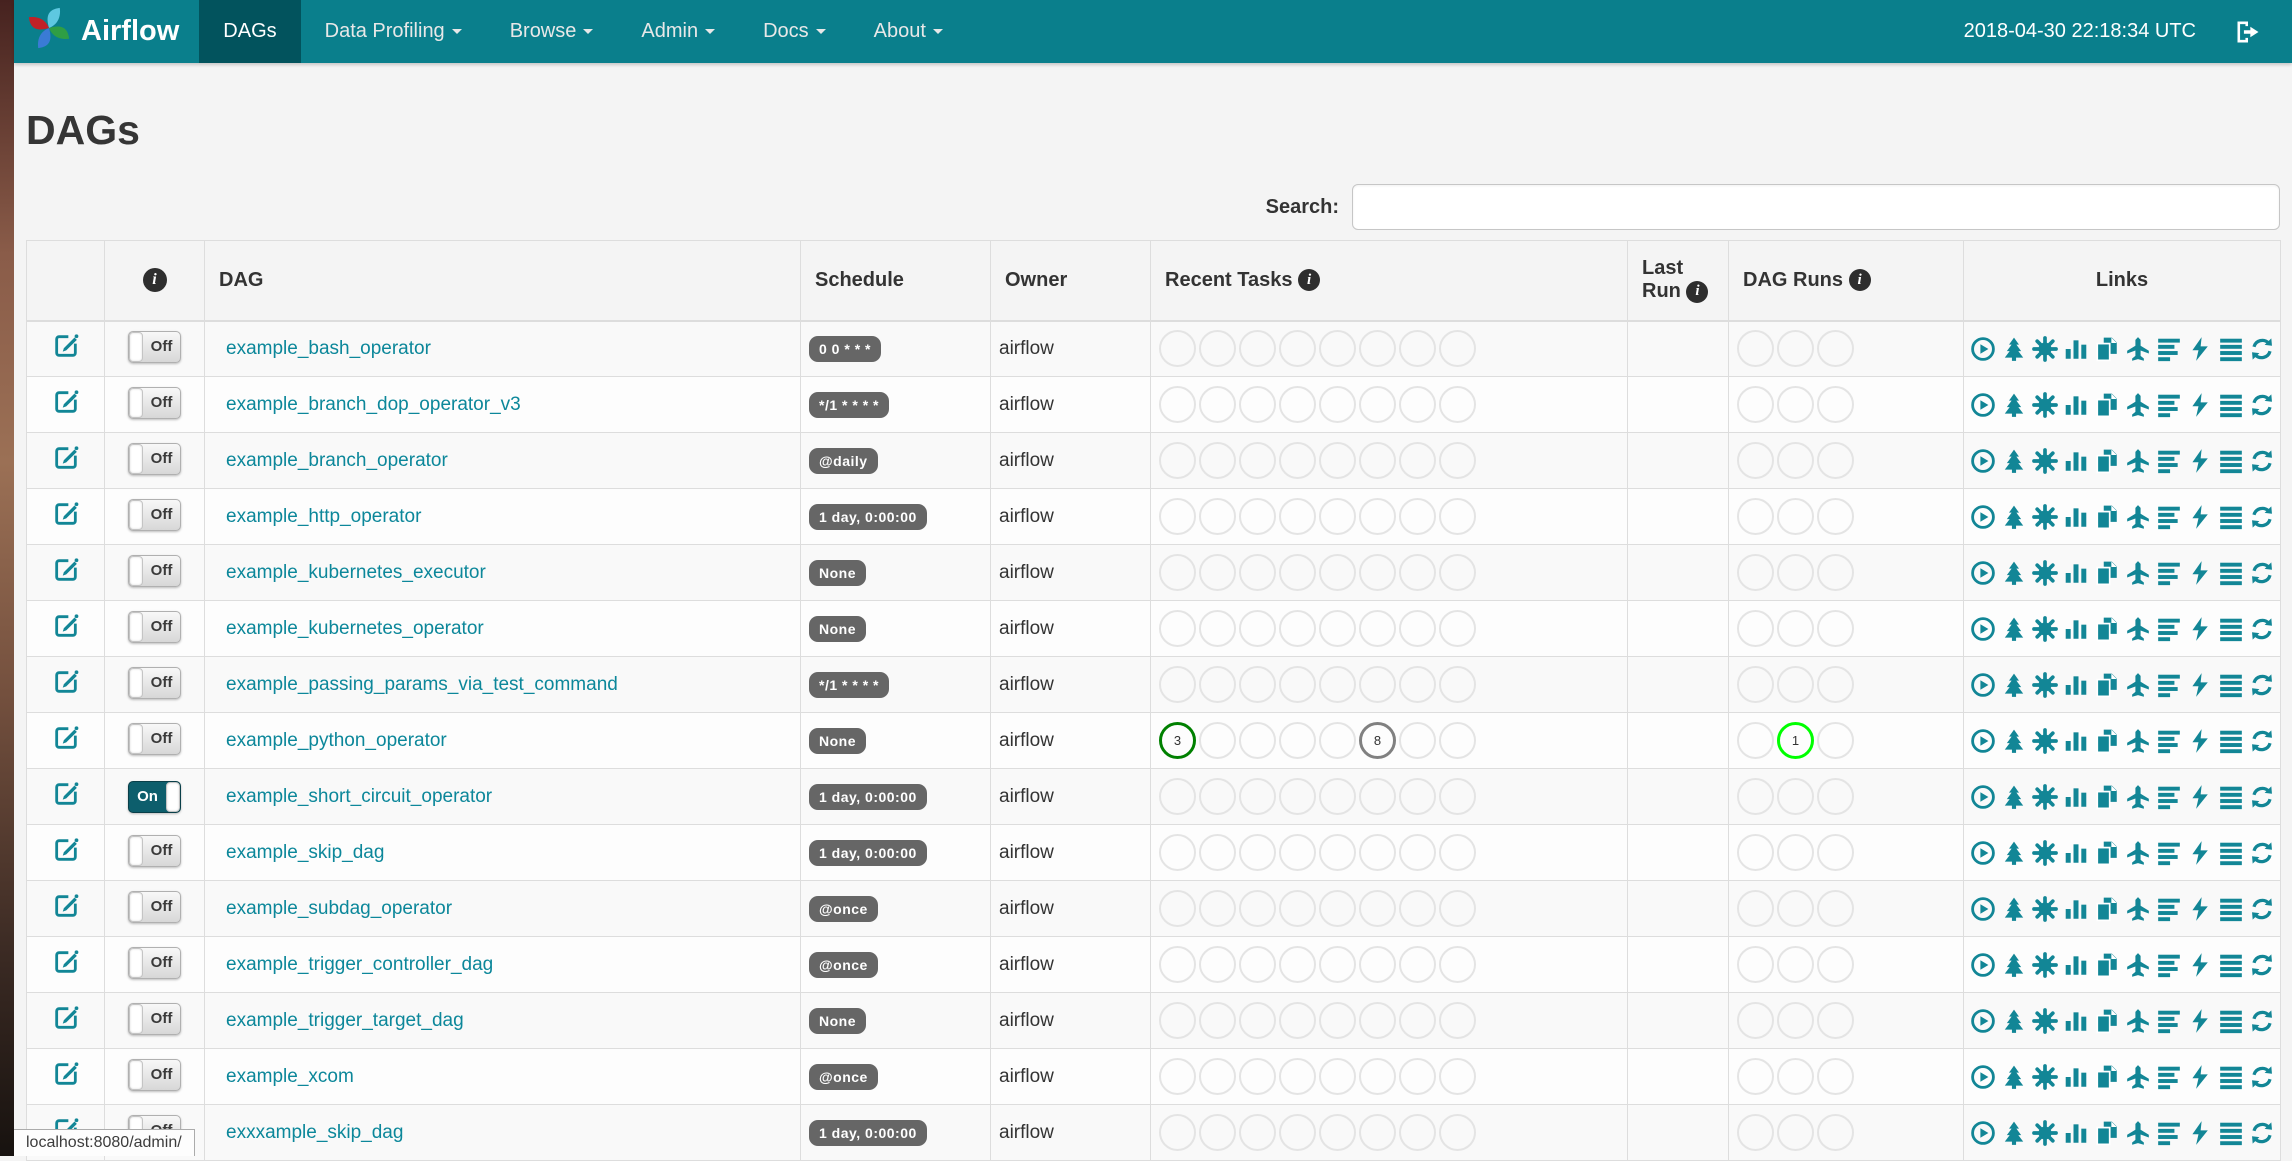  Describe the element at coordinates (678, 31) in the screenshot. I see `nav-item-admin: Admin` at that location.